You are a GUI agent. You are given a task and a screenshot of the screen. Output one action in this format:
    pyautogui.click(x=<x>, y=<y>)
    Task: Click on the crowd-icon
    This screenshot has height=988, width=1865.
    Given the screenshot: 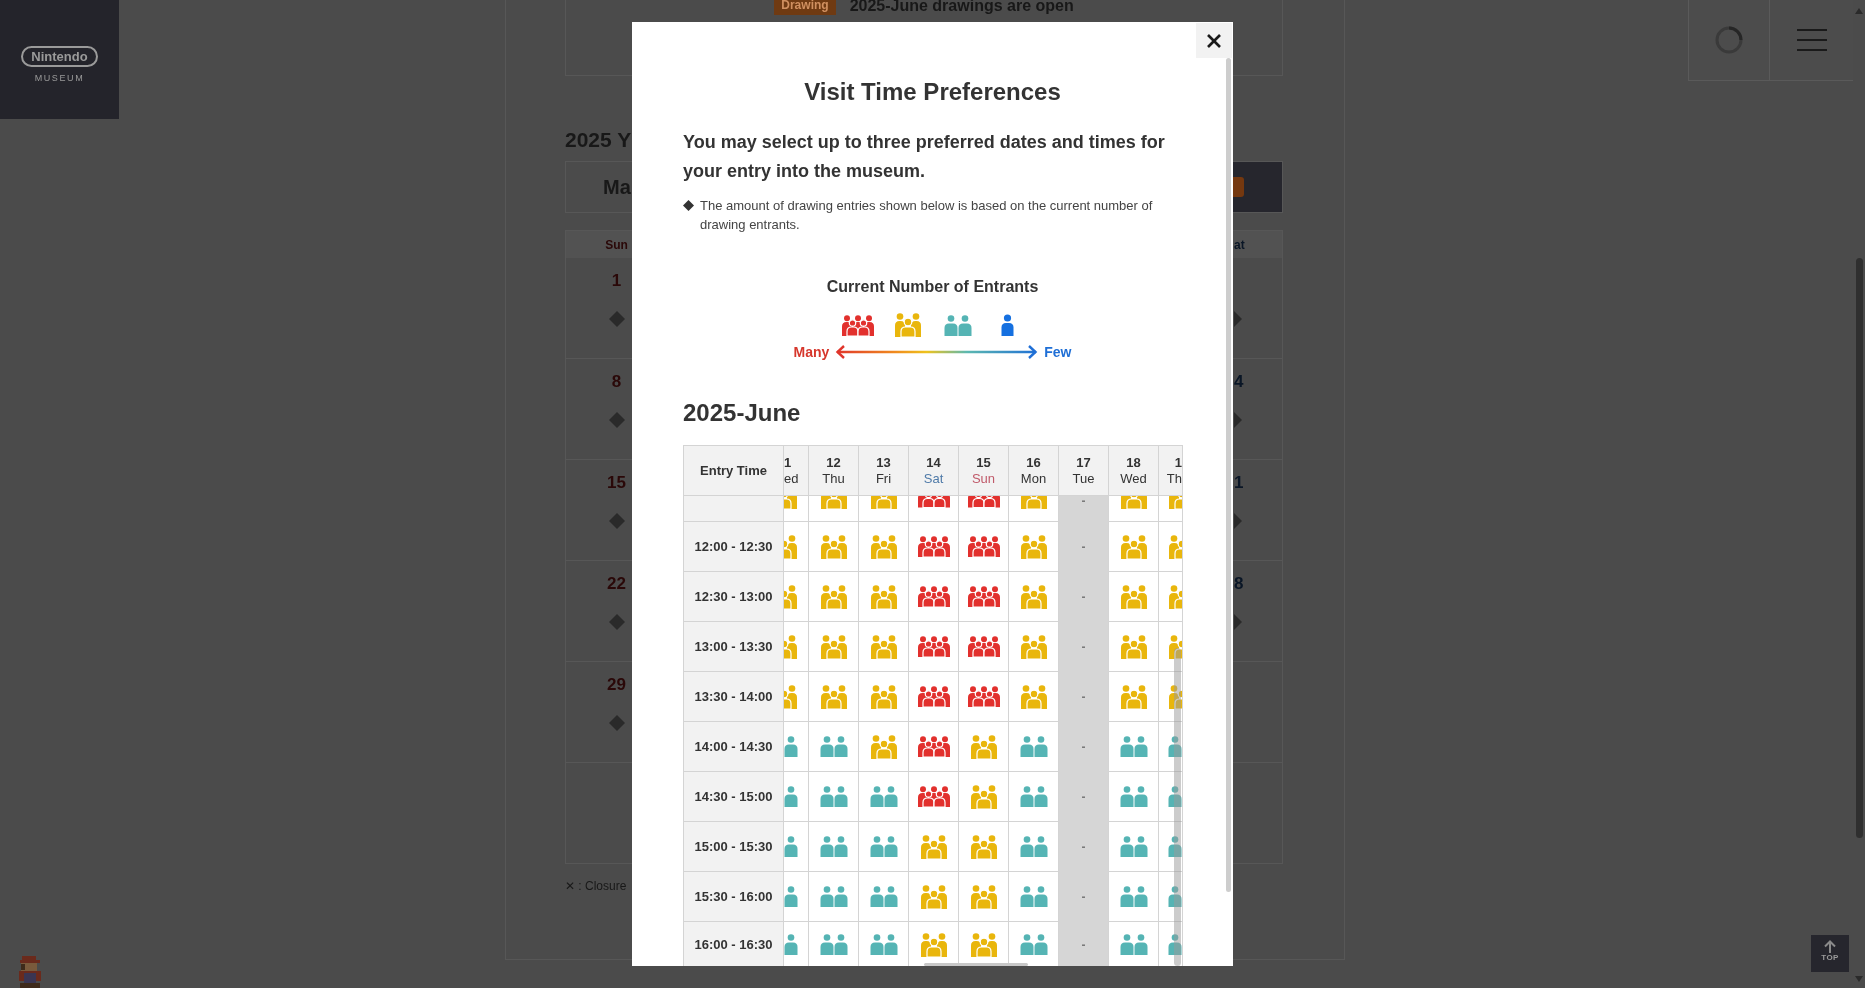 What is the action you would take?
    pyautogui.click(x=933, y=546)
    